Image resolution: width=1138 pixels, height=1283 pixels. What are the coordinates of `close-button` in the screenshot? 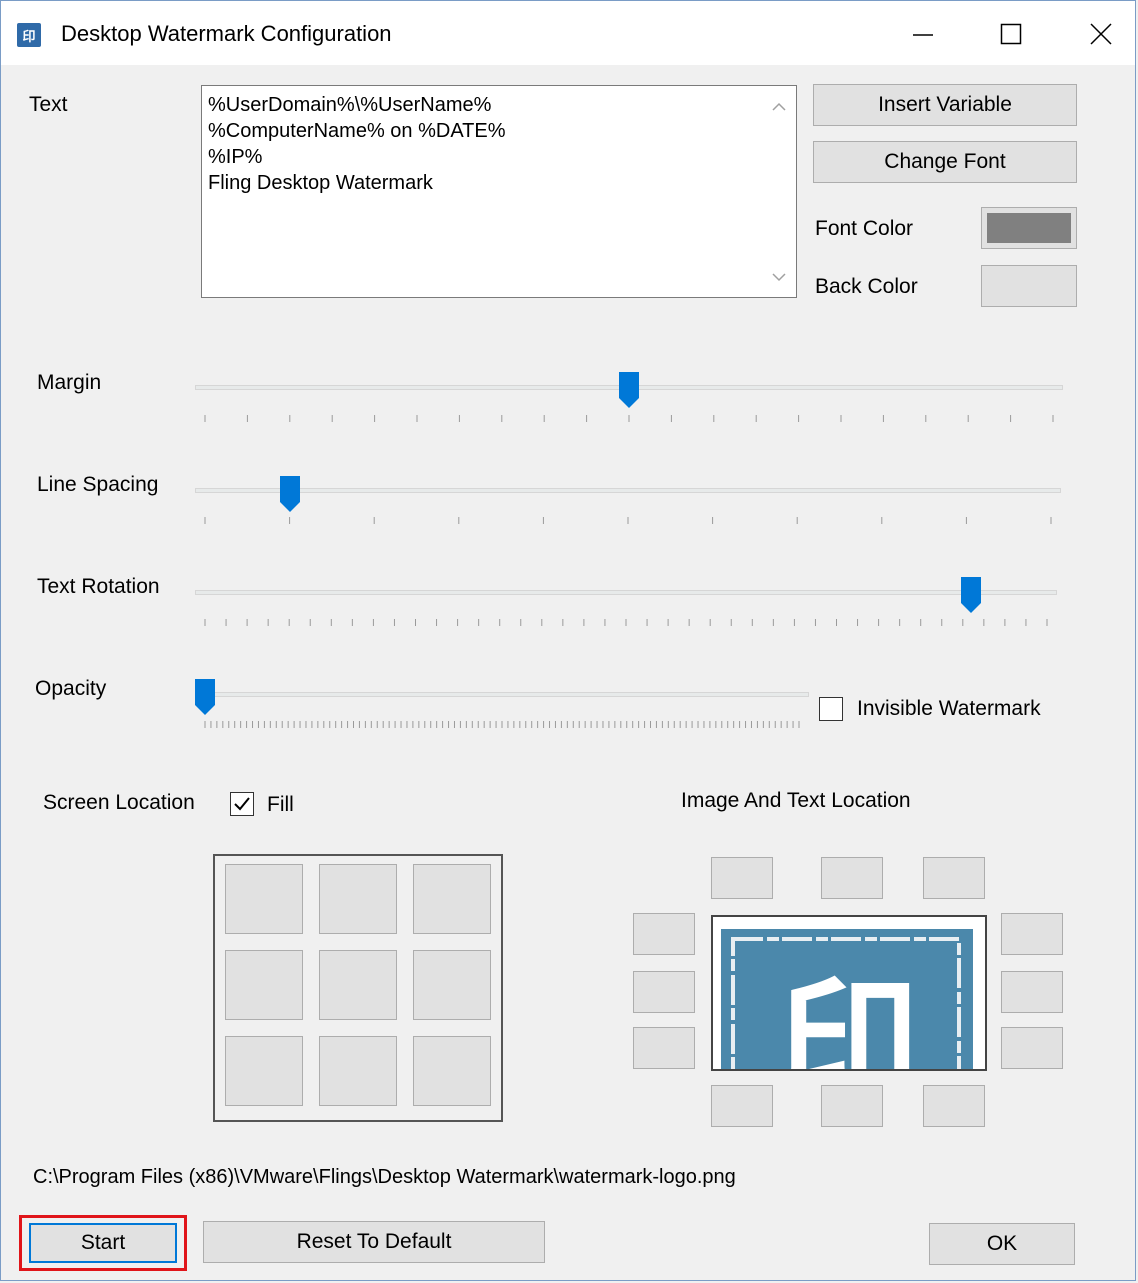 It's located at (1101, 34).